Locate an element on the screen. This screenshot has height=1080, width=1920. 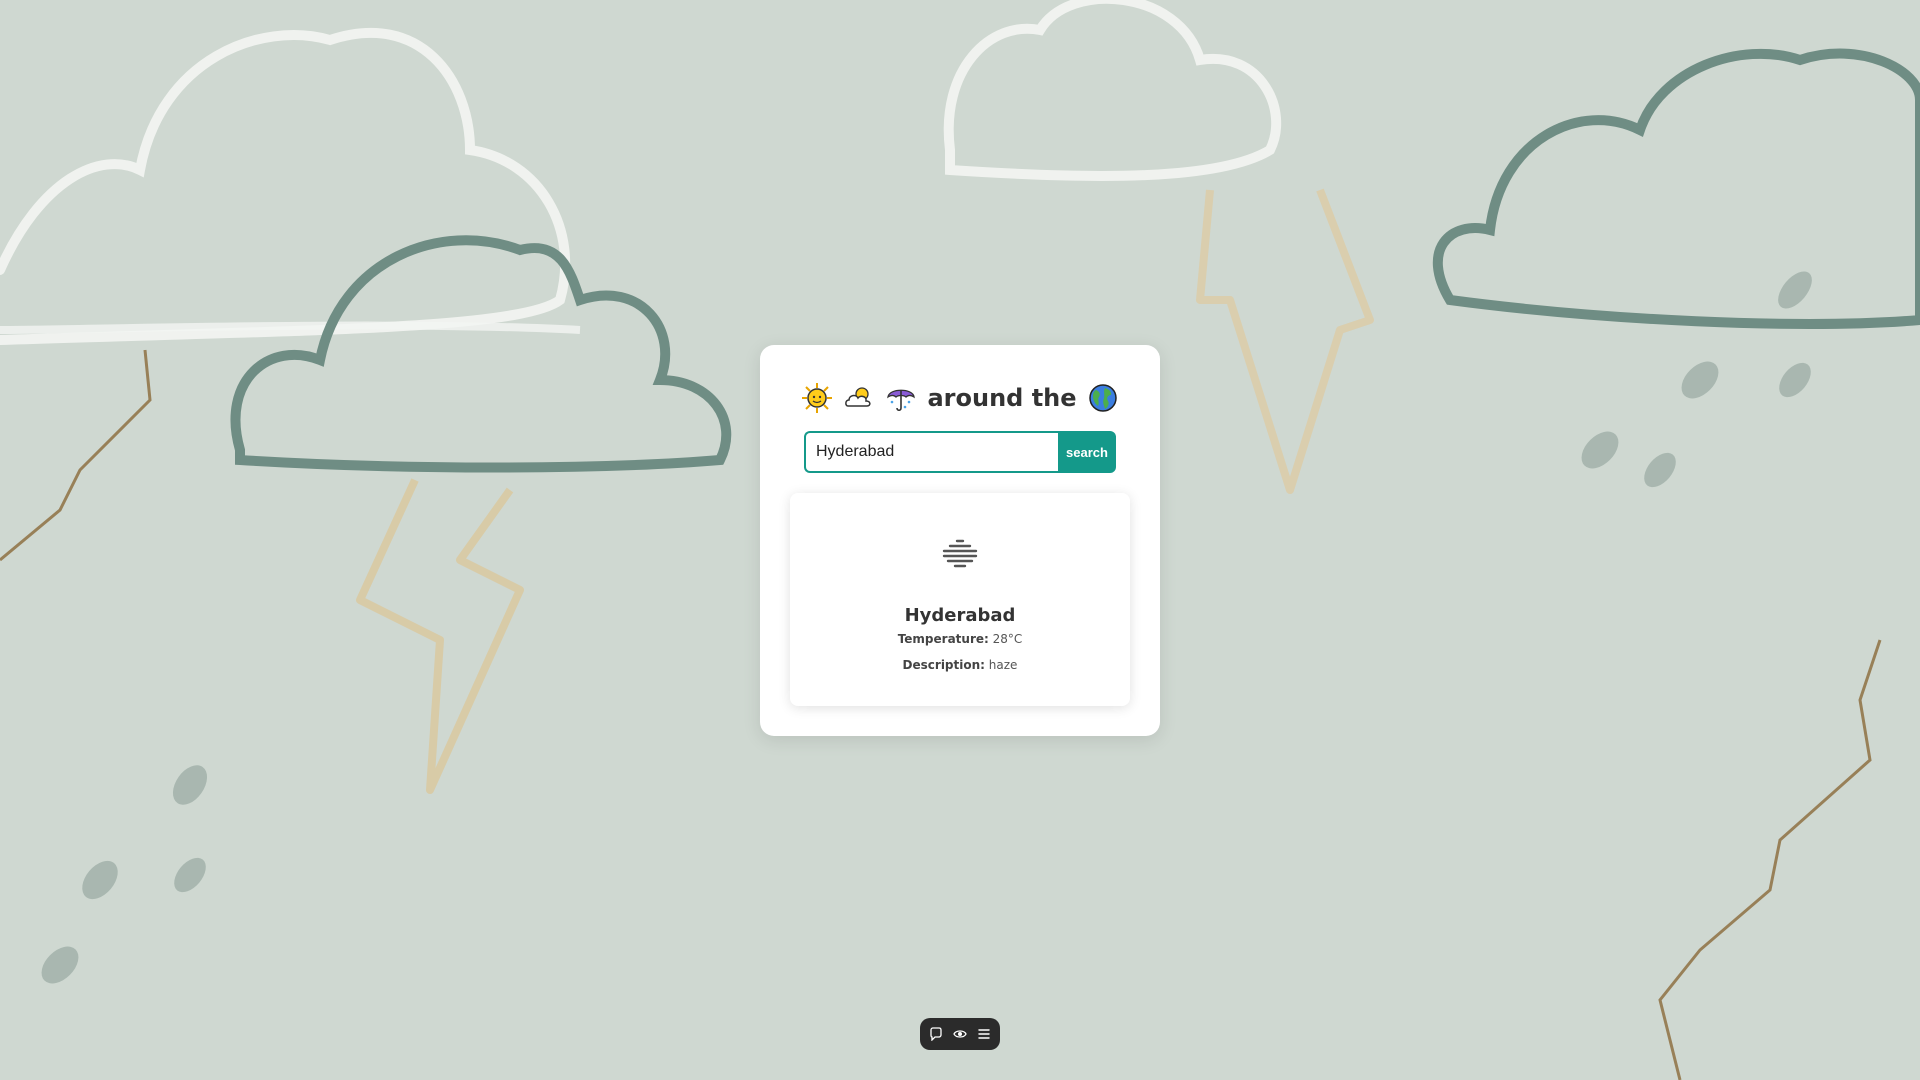
app-header: around the is located at coordinates (960, 398).